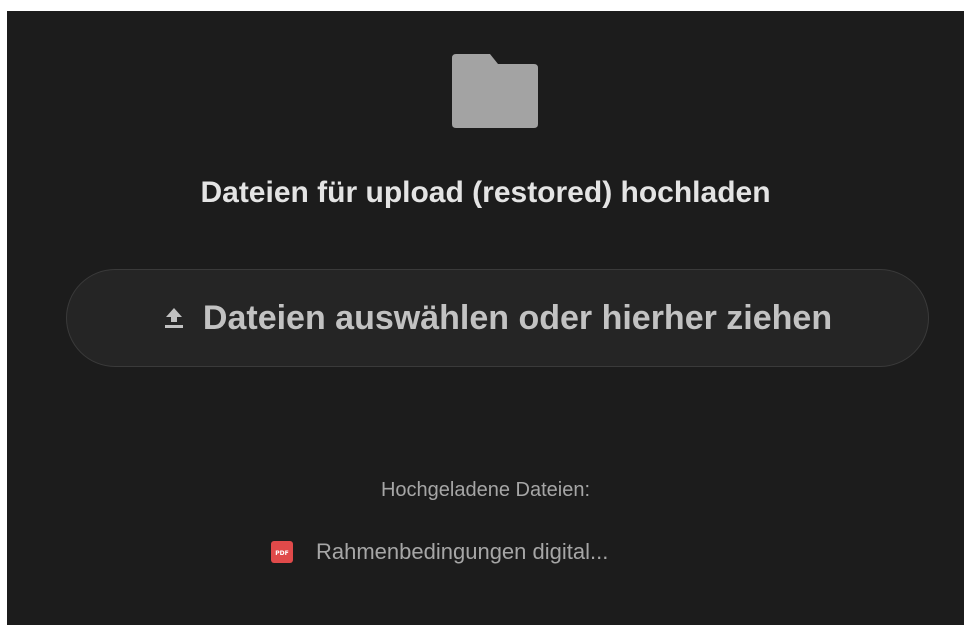 The height and width of the screenshot is (625, 964). I want to click on upload-button-label: Dateien auswählen oder hierher ziehen, so click(517, 318).